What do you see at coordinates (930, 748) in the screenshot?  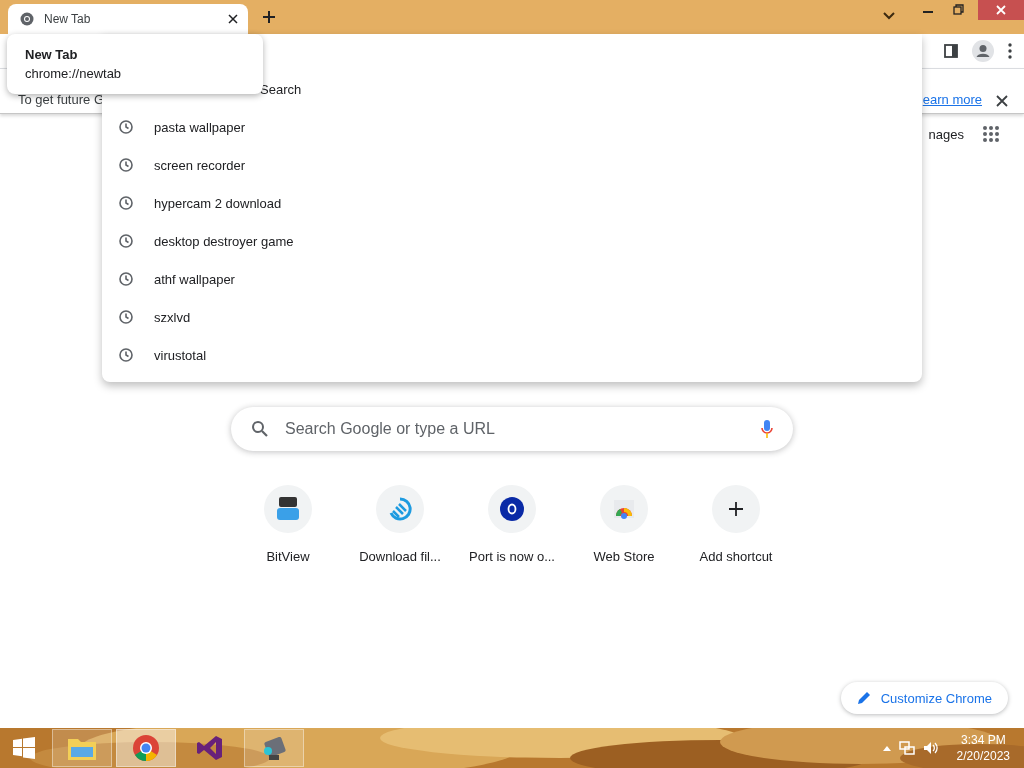 I see `speaker-icon` at bounding box center [930, 748].